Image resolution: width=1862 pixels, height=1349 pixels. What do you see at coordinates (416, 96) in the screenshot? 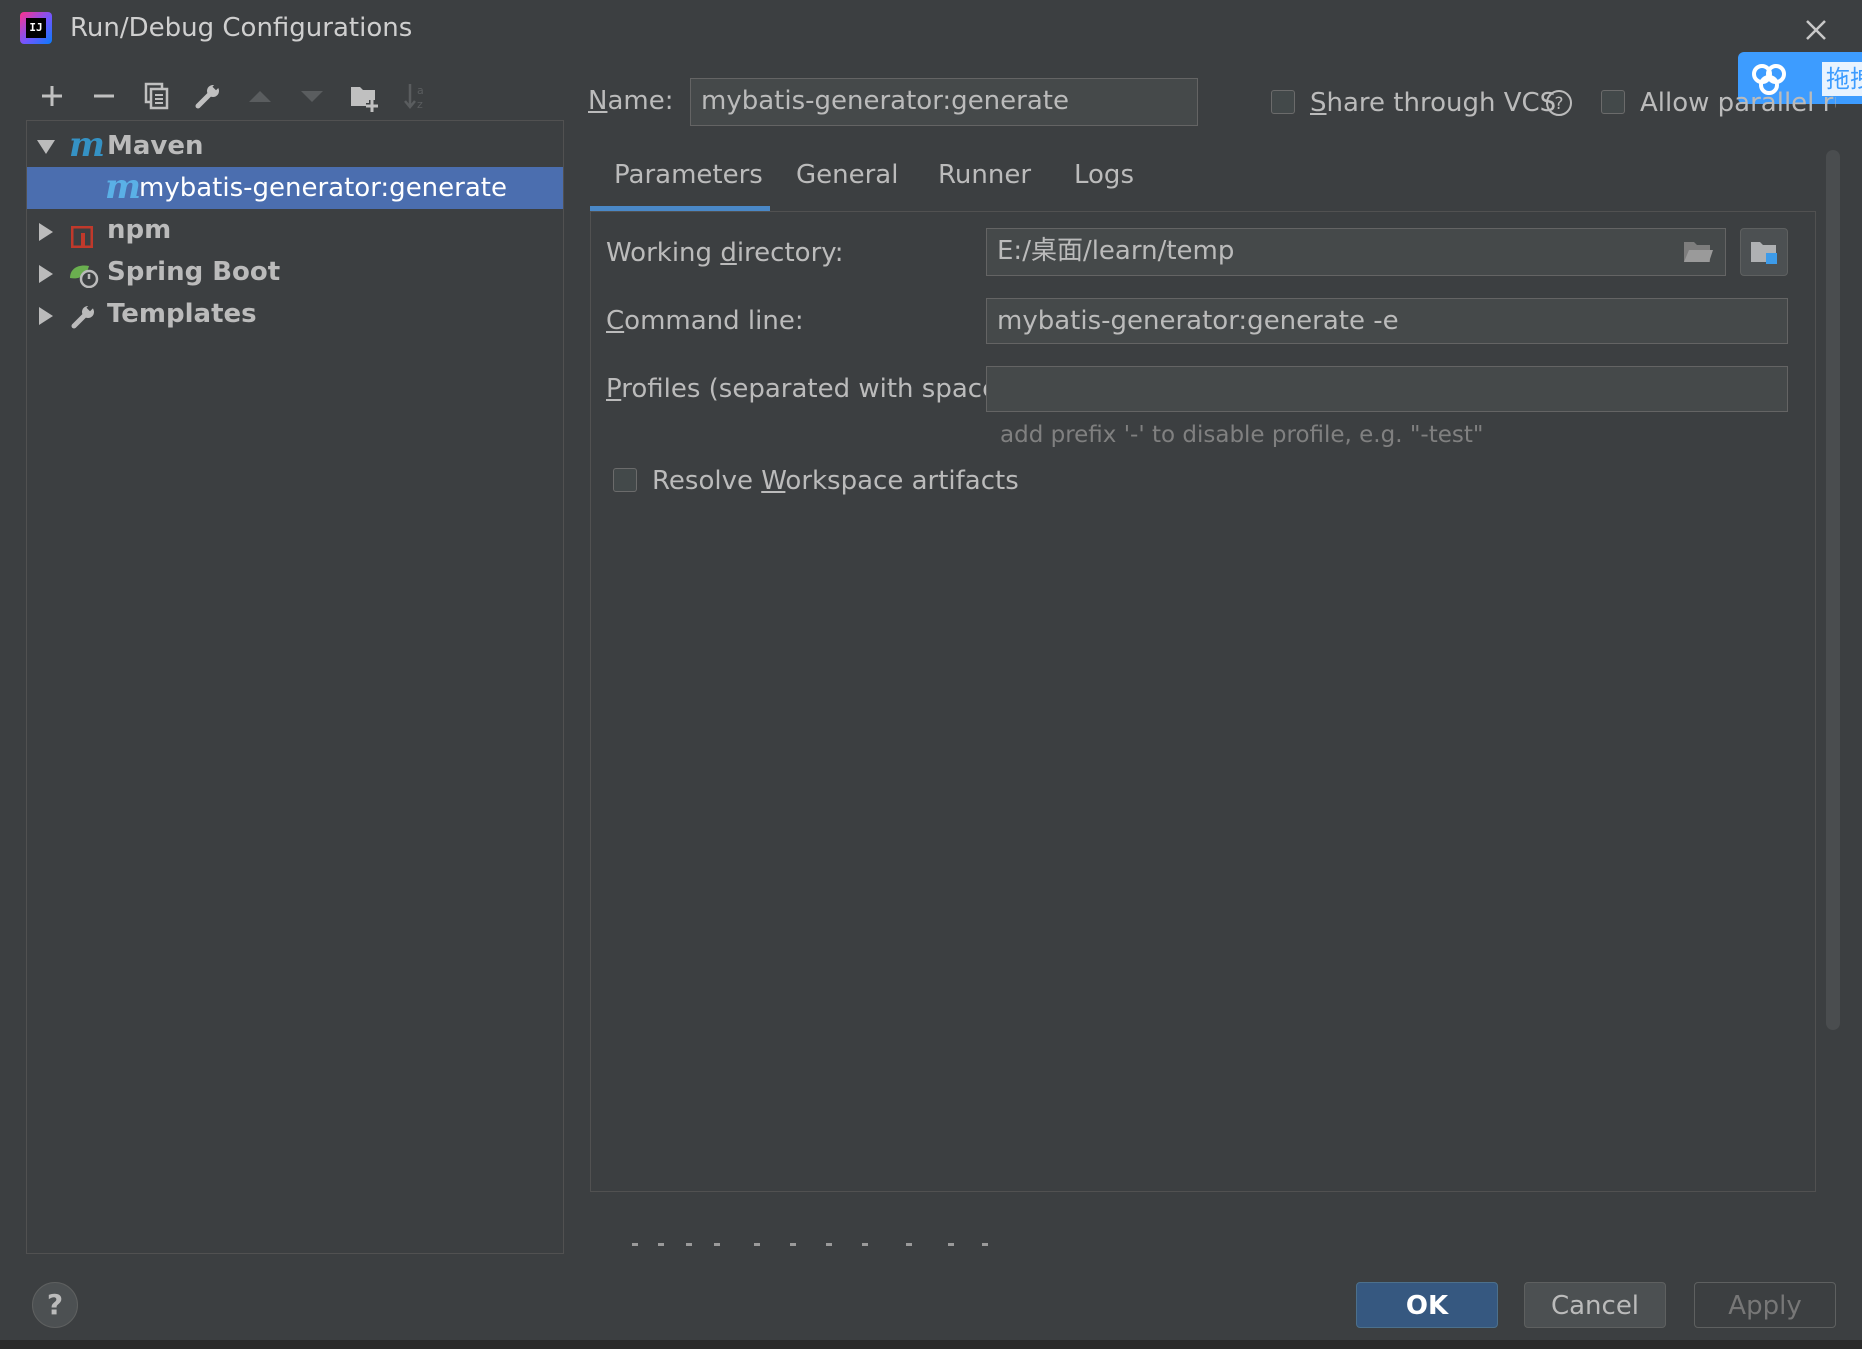
I see `sort-icon: az` at bounding box center [416, 96].